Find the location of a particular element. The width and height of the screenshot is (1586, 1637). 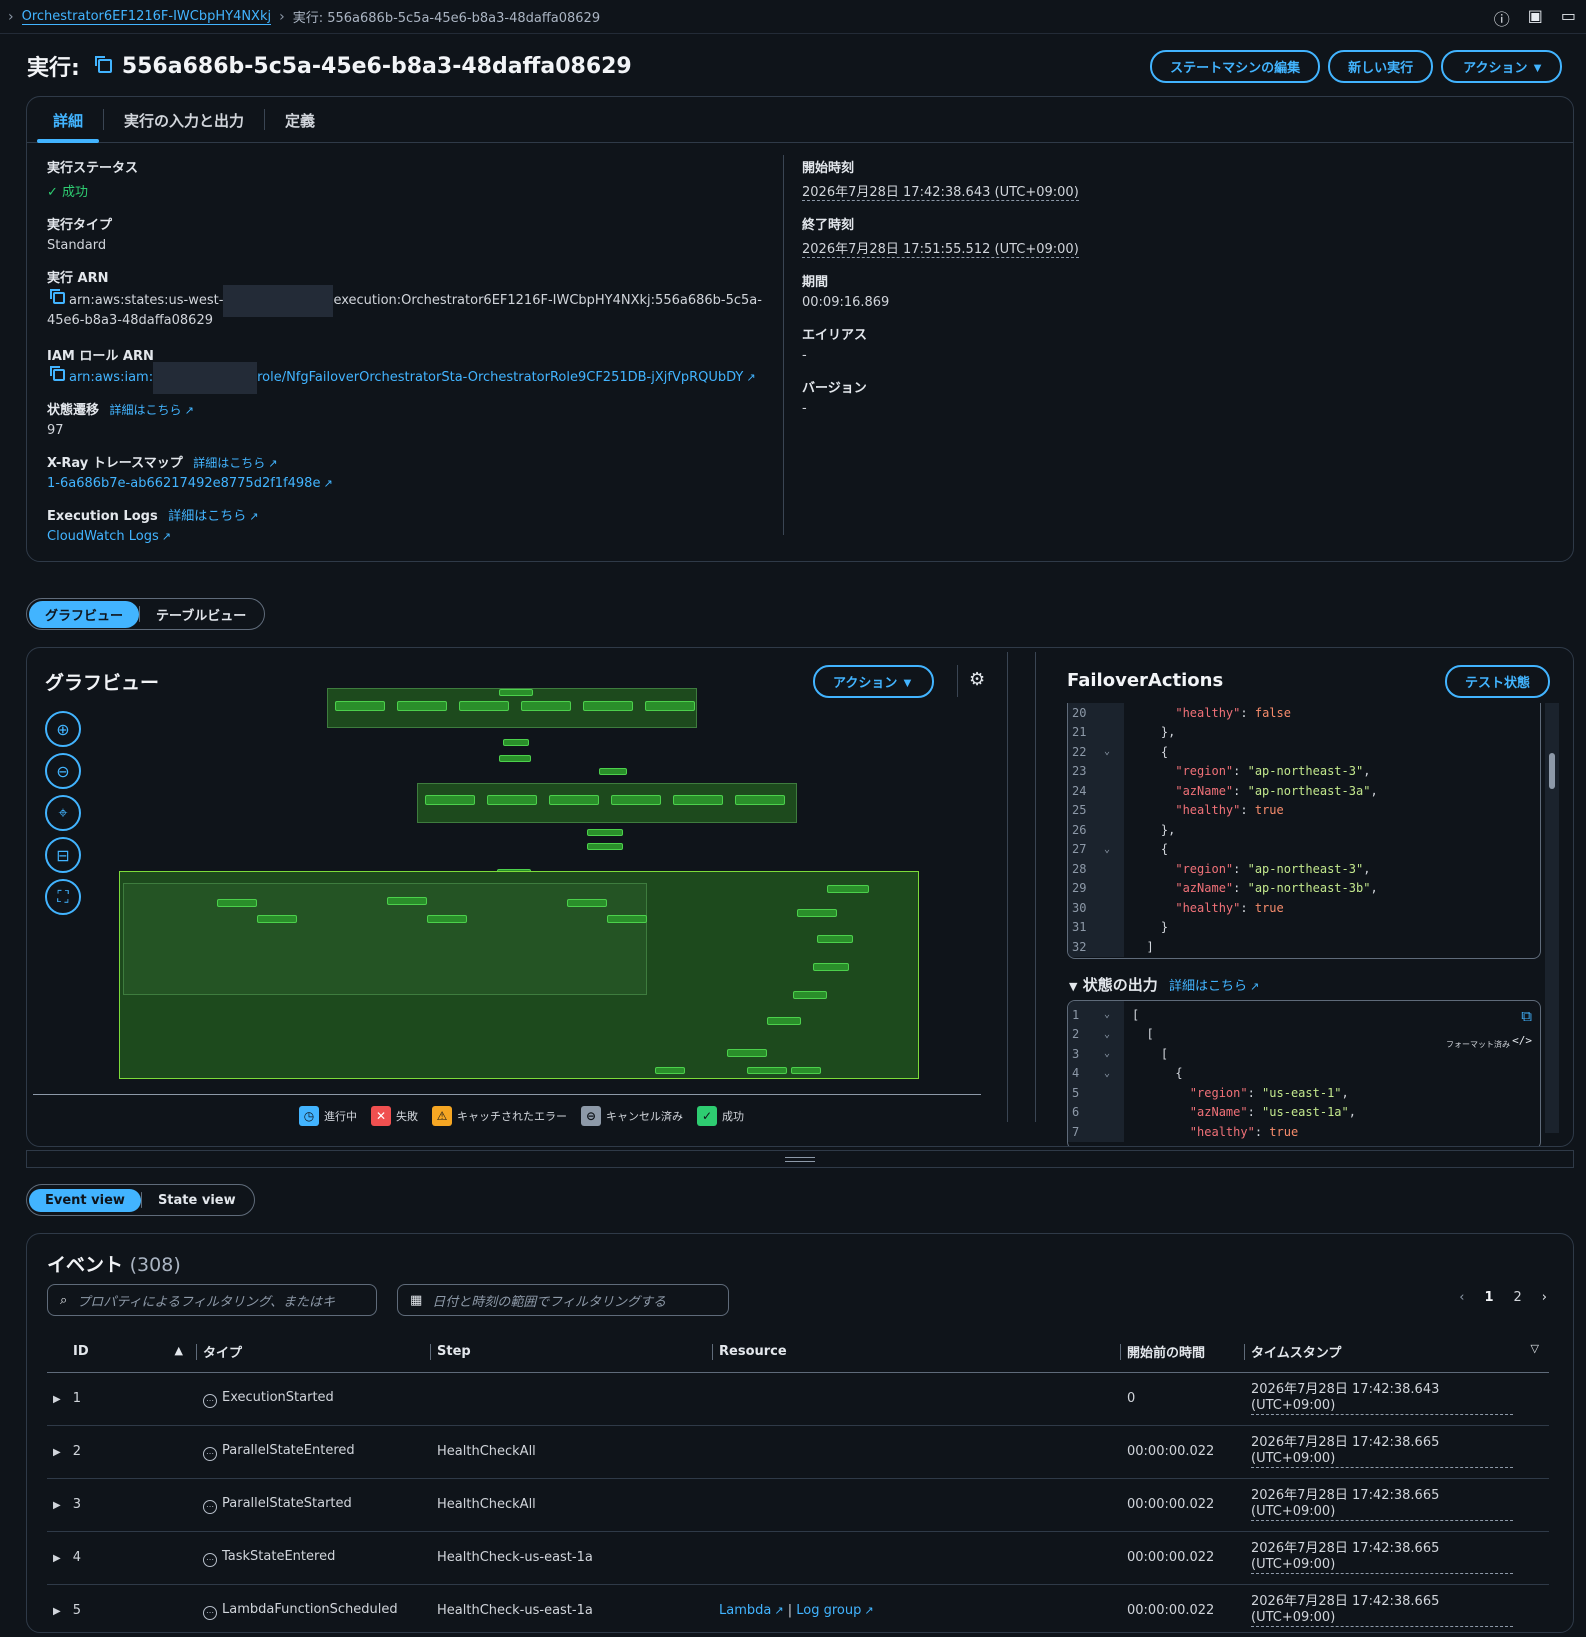

output-learn-more-link: 詳細はこちら ↗ is located at coordinates (1214, 986).